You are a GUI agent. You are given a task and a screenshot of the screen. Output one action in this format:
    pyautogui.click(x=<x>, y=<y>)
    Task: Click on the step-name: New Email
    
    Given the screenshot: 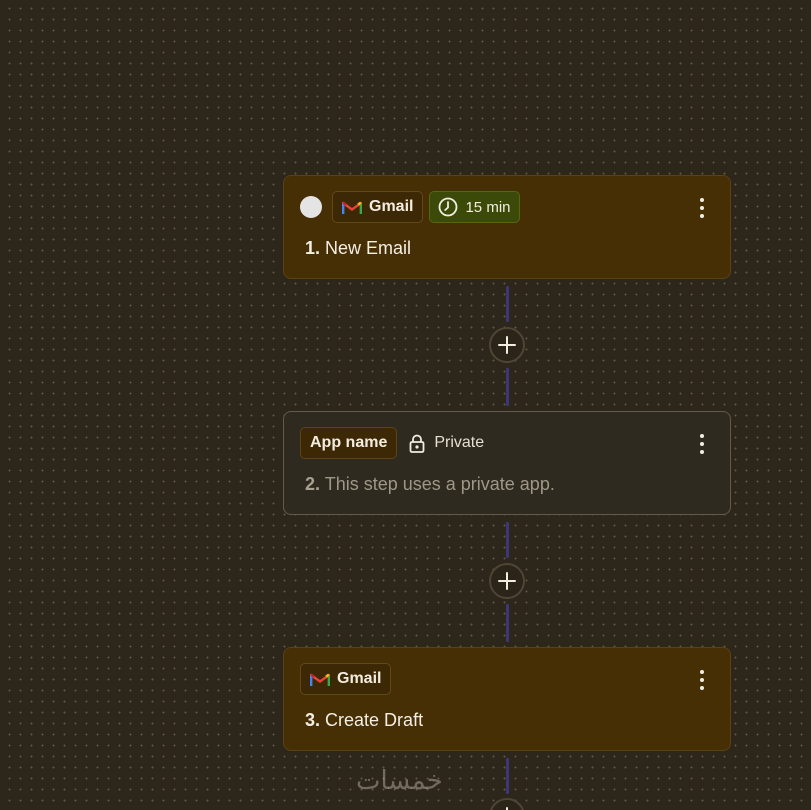 What is the action you would take?
    pyautogui.click(x=368, y=248)
    